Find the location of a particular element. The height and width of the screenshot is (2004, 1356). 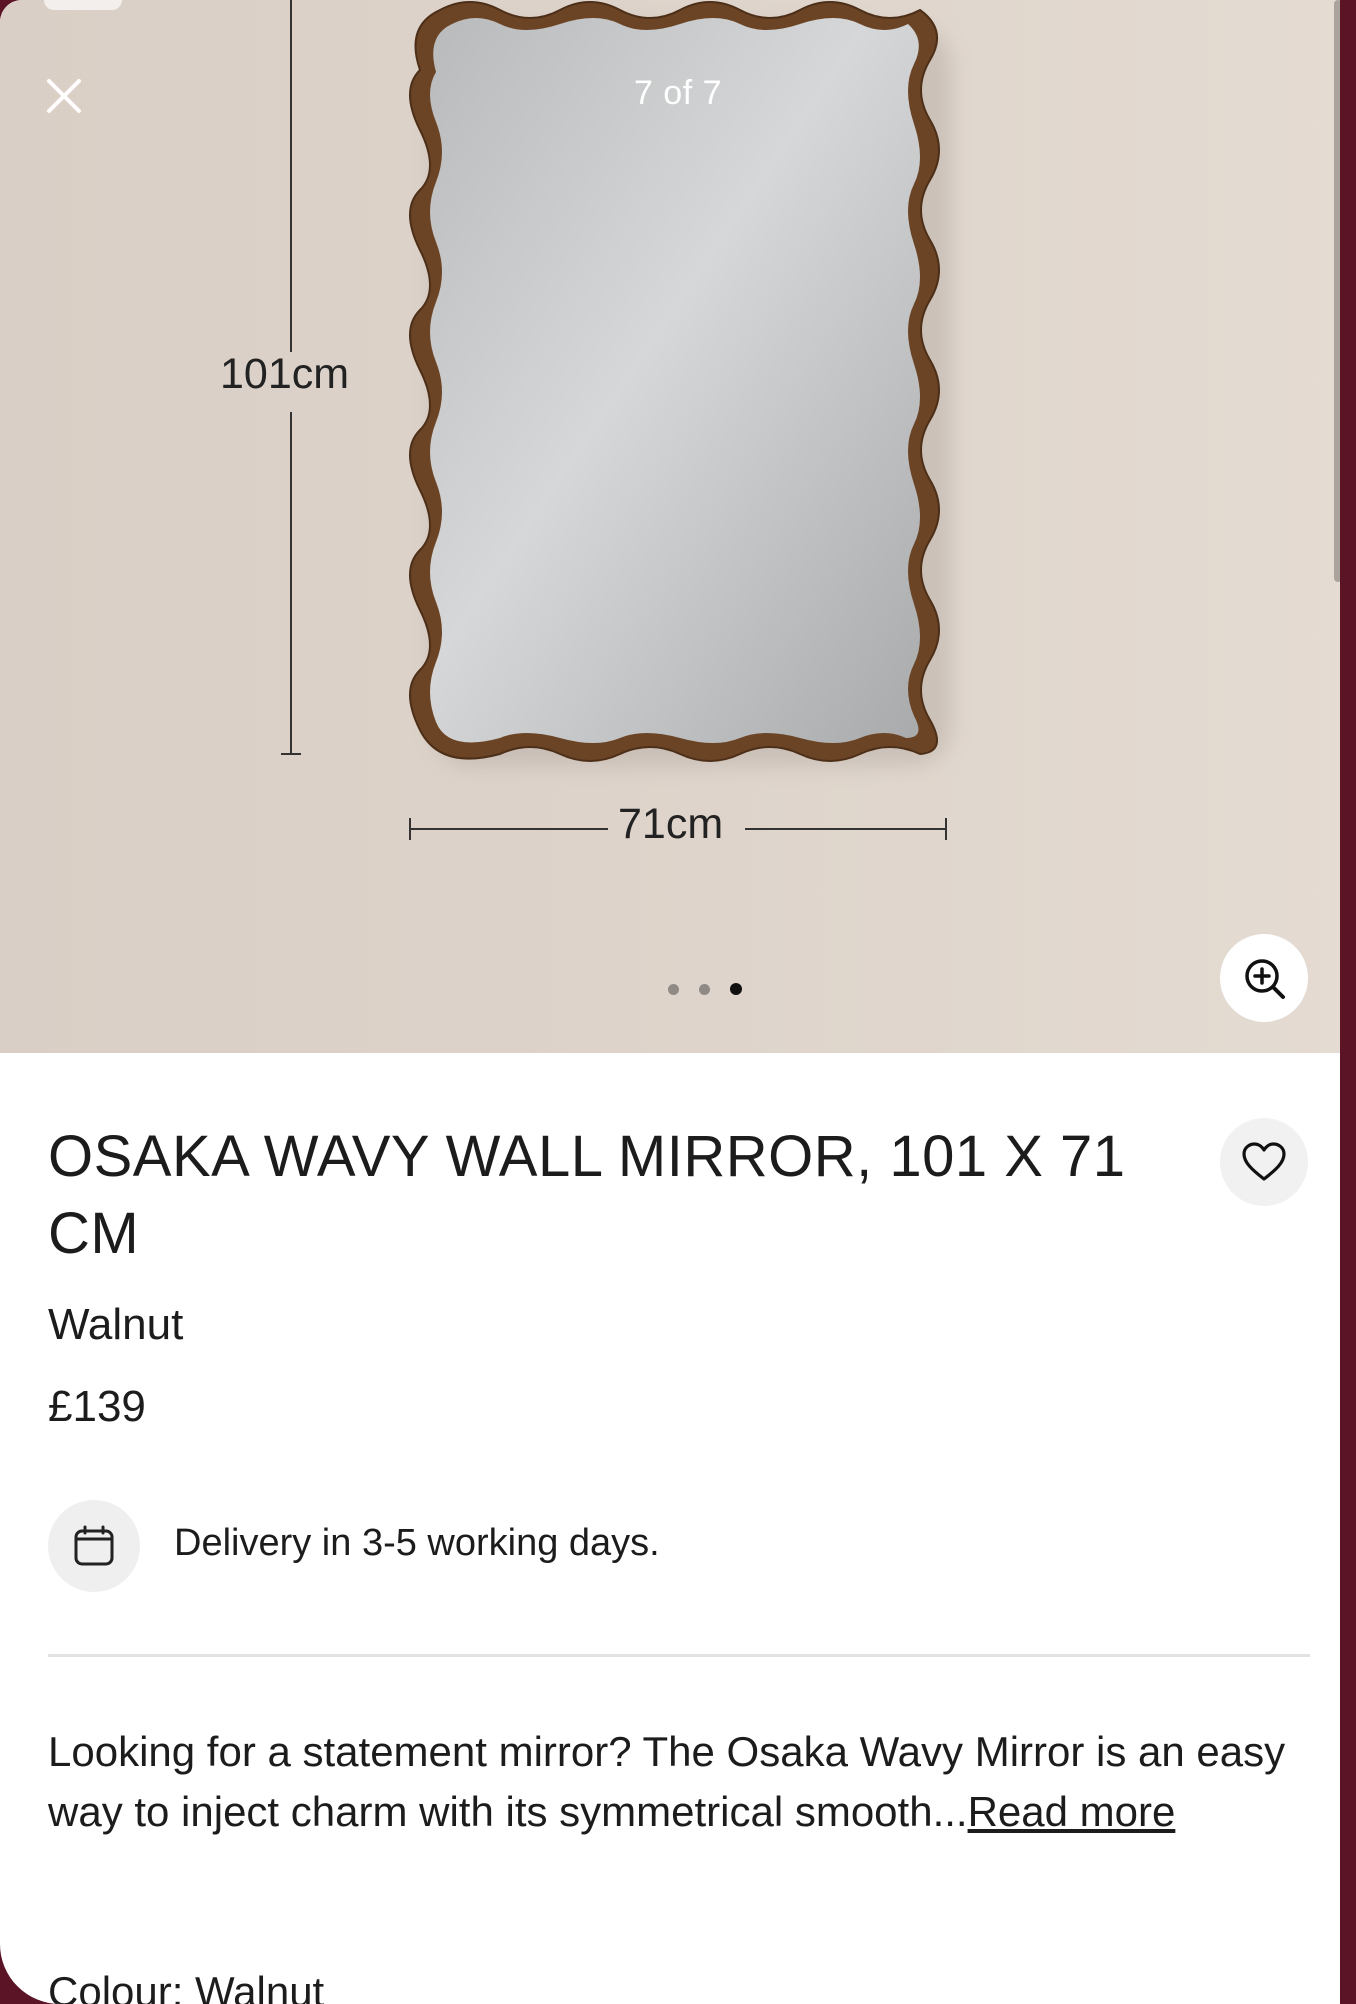

delivery-info: Delivery in 3-5 working days. is located at coordinates (417, 1543).